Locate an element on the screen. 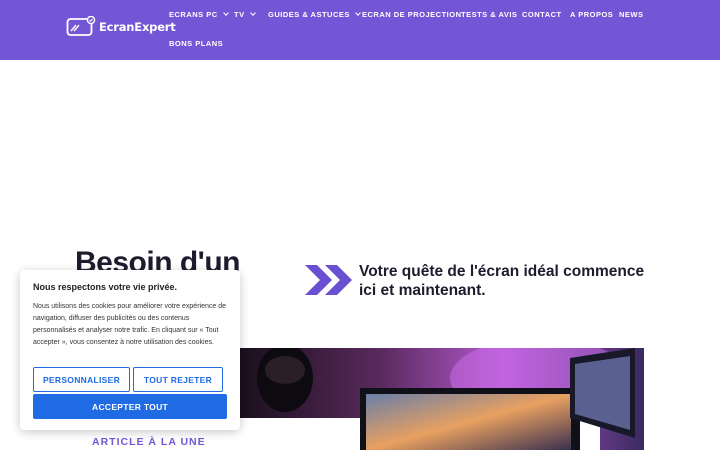 This screenshot has width=720, height=450. cookie-title: Nous respectons votre vie privée. is located at coordinates (105, 287).